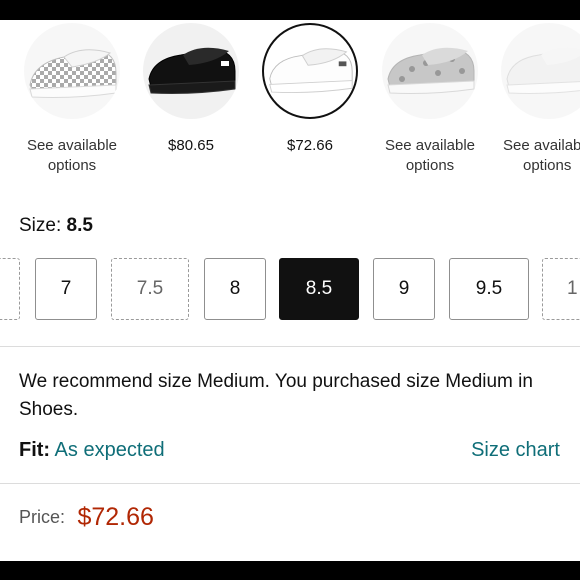 Image resolution: width=580 pixels, height=580 pixels. What do you see at coordinates (191, 145) in the screenshot?
I see `swatch-price: $80.65` at bounding box center [191, 145].